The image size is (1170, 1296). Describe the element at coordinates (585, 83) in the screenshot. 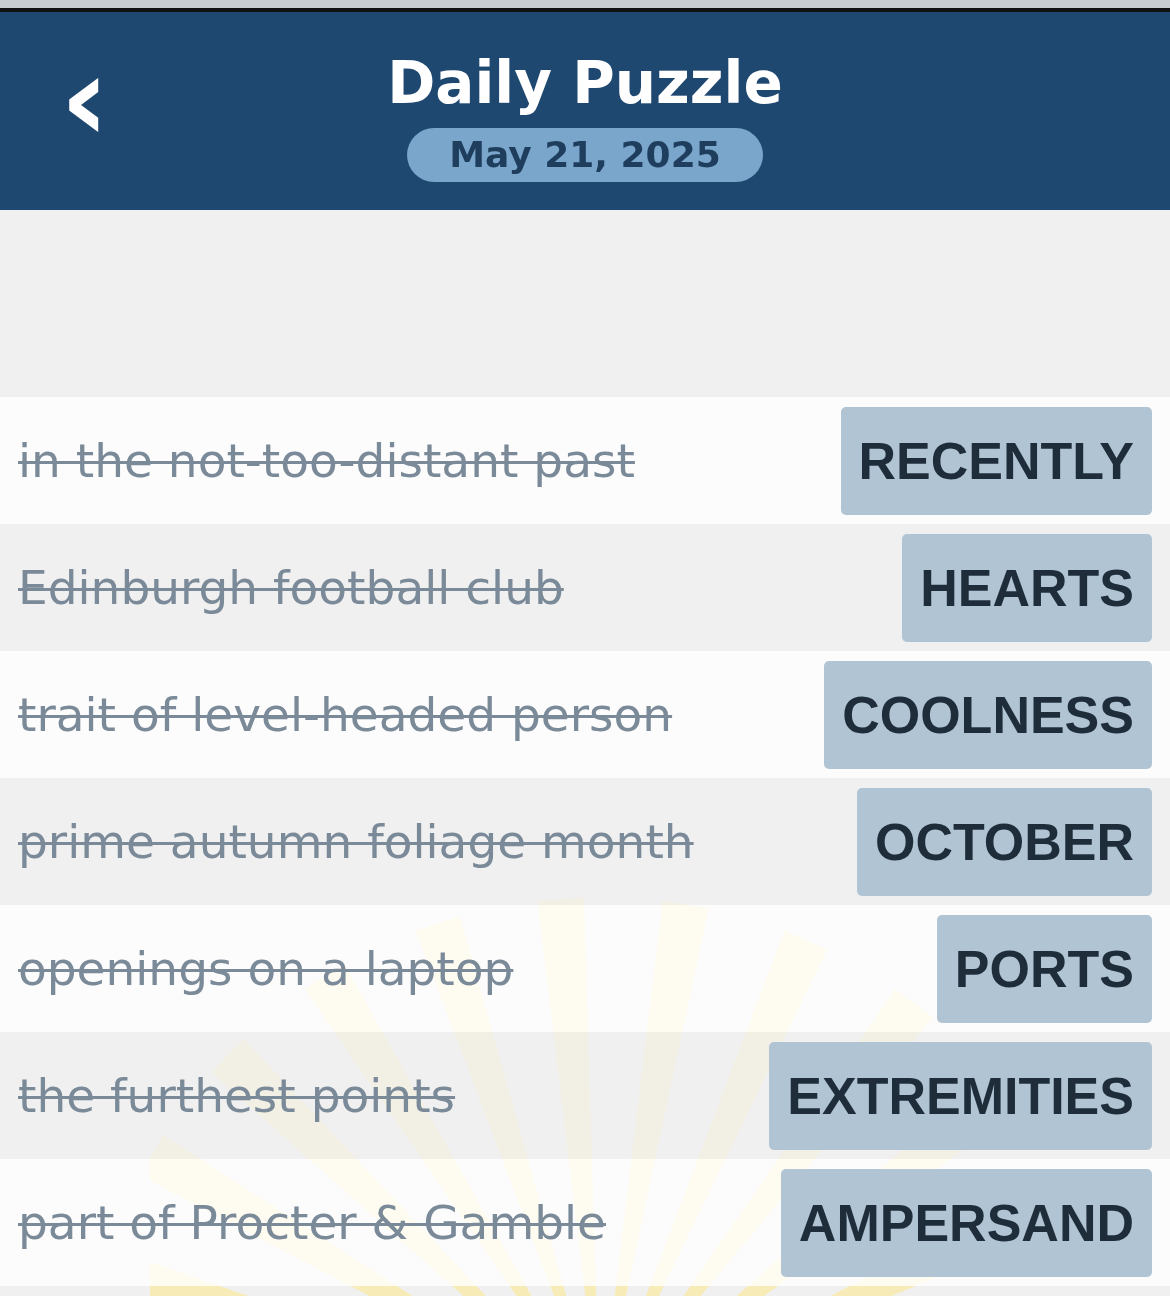

I see `page-title: Daily Puzzle` at that location.